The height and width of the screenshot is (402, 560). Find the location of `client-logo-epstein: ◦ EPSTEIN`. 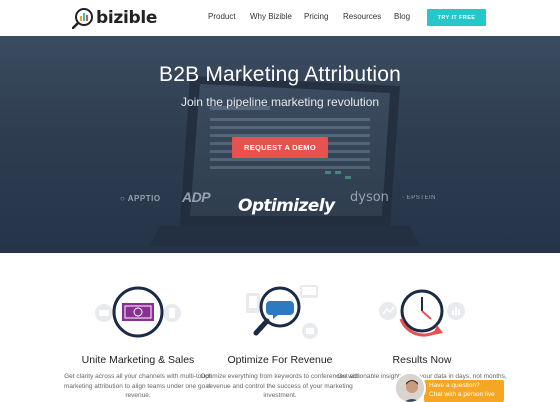

client-logo-epstein: ◦ EPSTEIN is located at coordinates (419, 198).